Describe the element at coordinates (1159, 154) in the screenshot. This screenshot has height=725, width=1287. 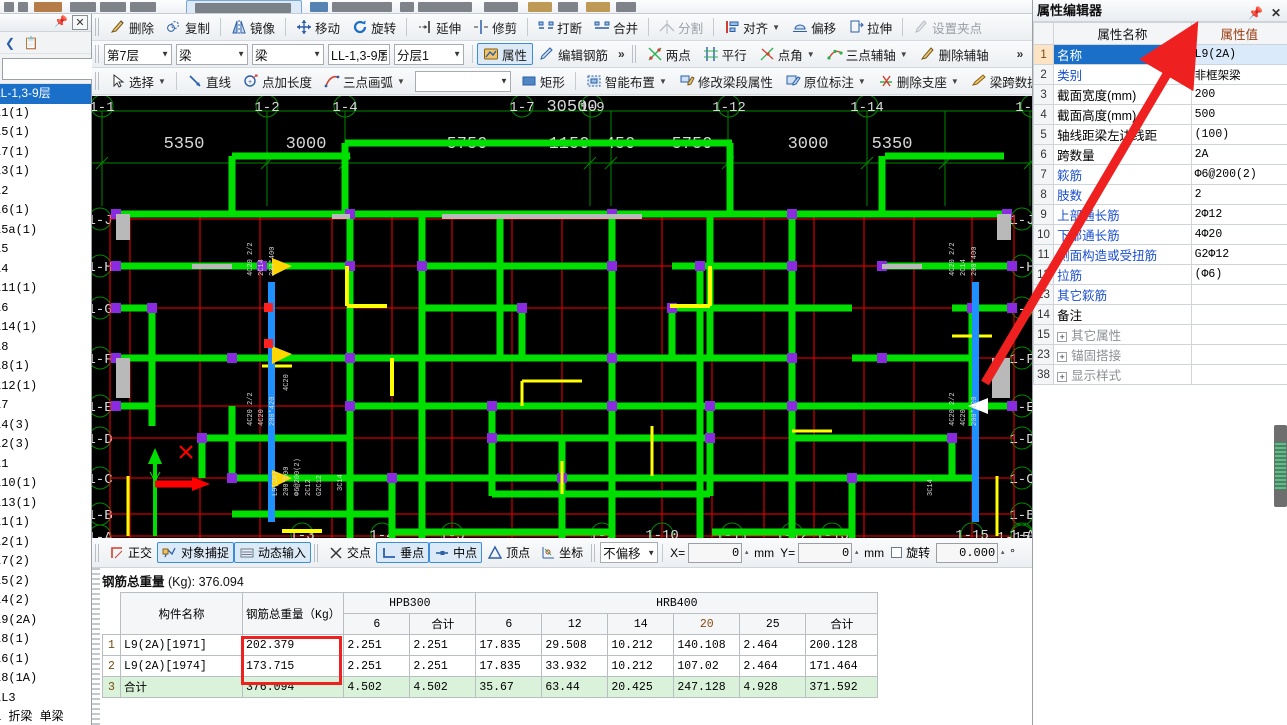
I see `property-row: 6 跨数量 2A` at that location.